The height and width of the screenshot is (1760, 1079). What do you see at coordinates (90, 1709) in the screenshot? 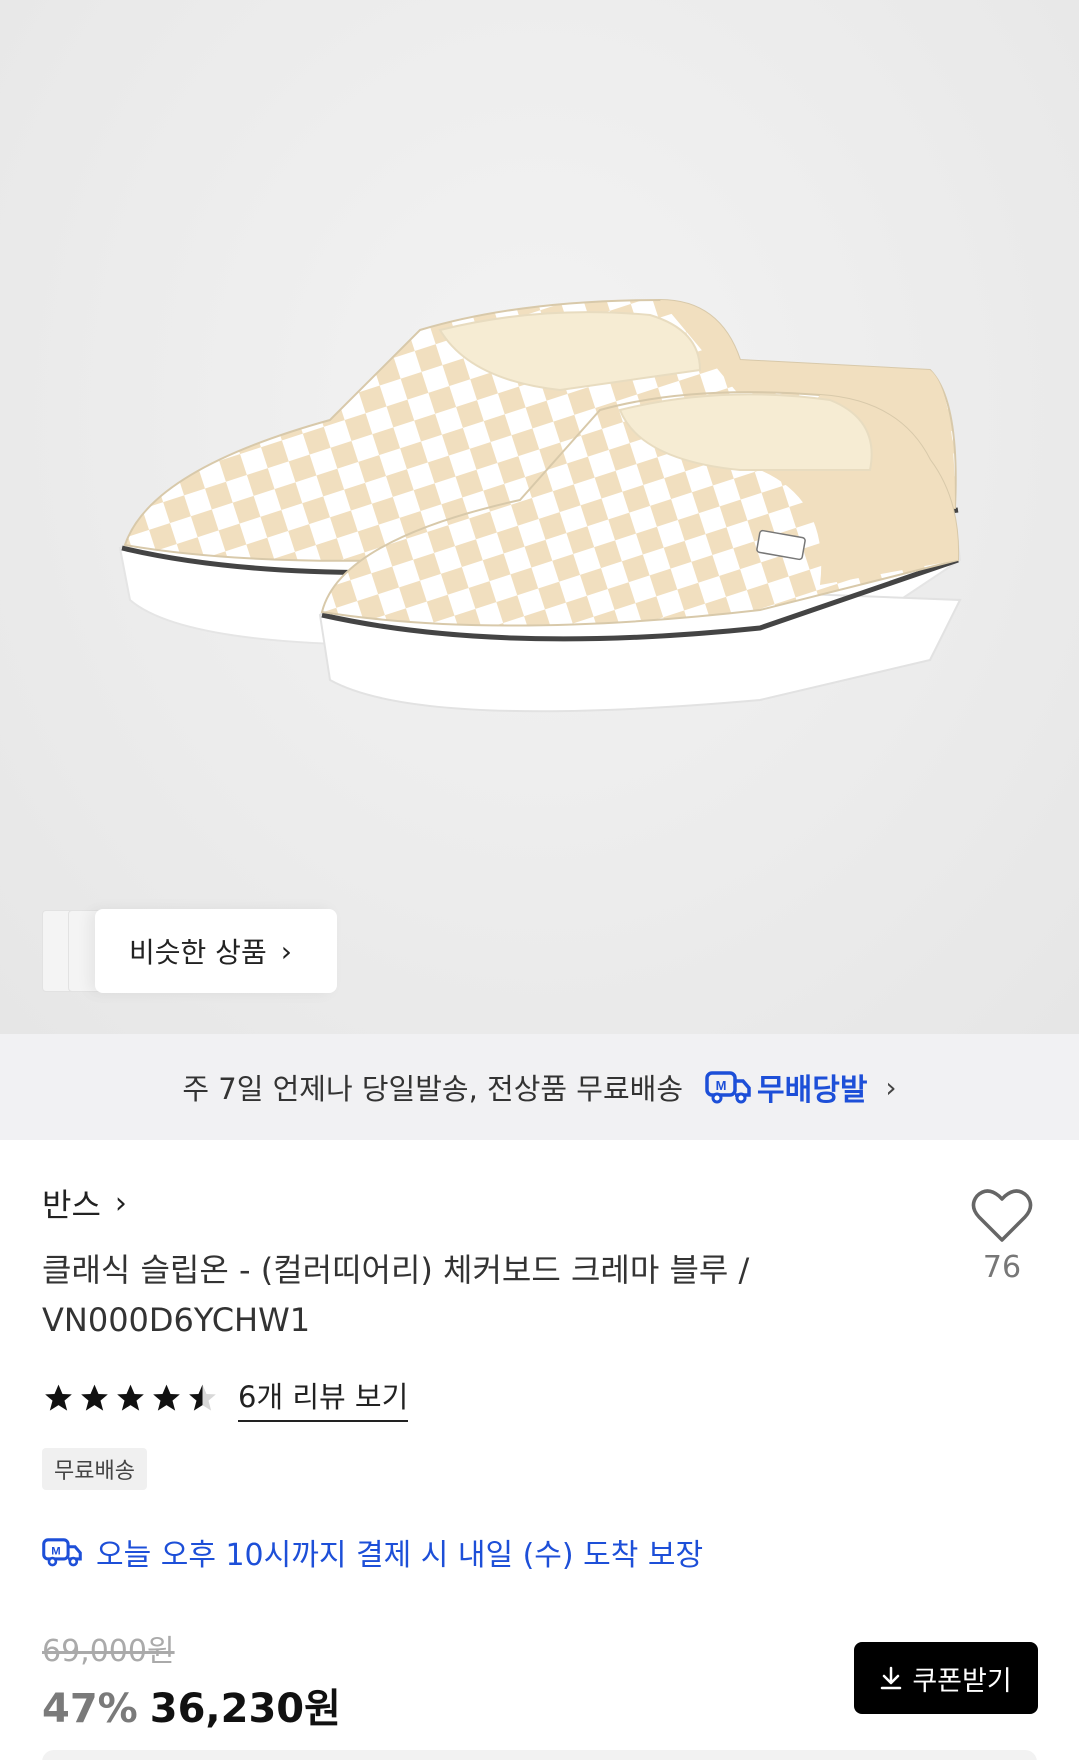
I see `discount-rate: 47%` at bounding box center [90, 1709].